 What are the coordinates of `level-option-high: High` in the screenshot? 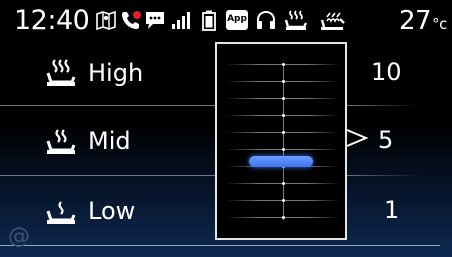 It's located at (107, 73).